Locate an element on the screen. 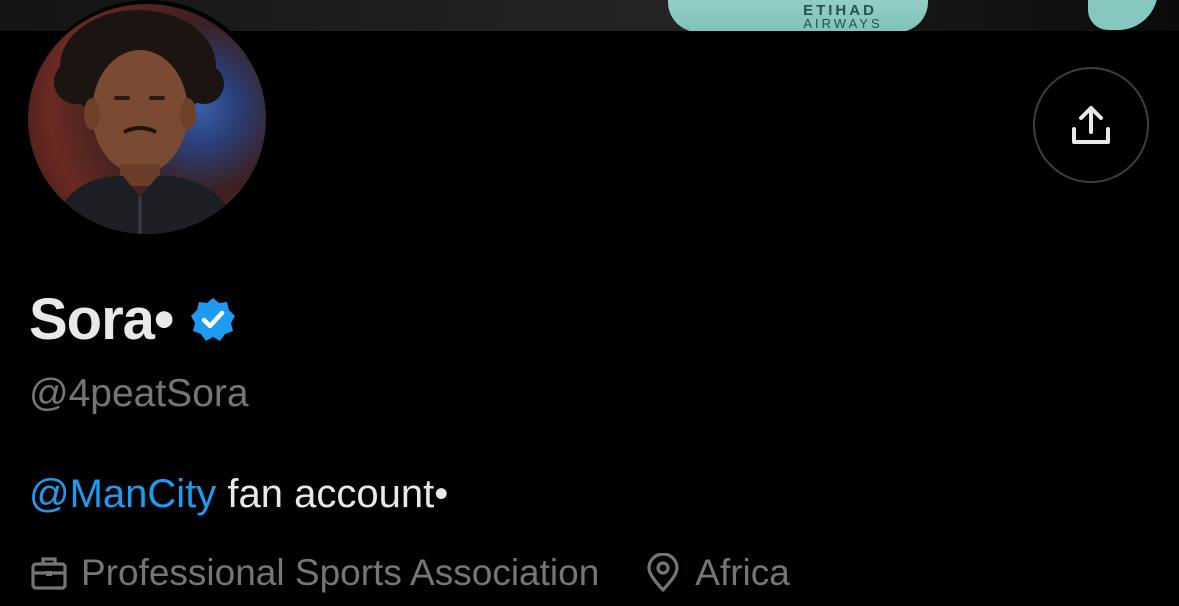 Image resolution: width=1179 pixels, height=606 pixels. share-upload-icon is located at coordinates (1091, 125).